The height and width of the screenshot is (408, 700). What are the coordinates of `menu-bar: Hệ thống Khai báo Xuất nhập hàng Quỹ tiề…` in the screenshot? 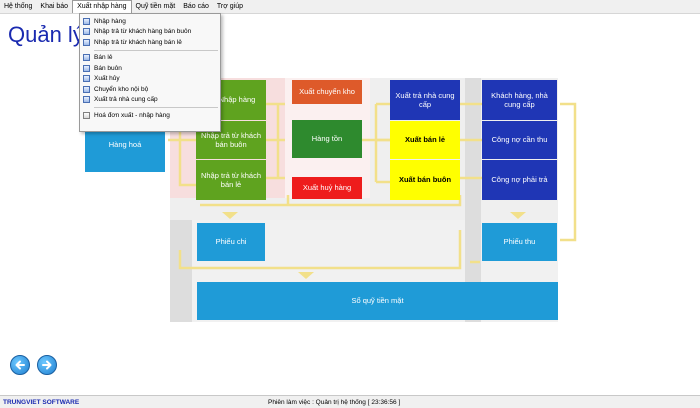 It's located at (350, 7).